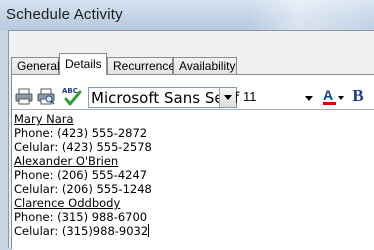  I want to click on font-size-combobox: 11, so click(278, 97).